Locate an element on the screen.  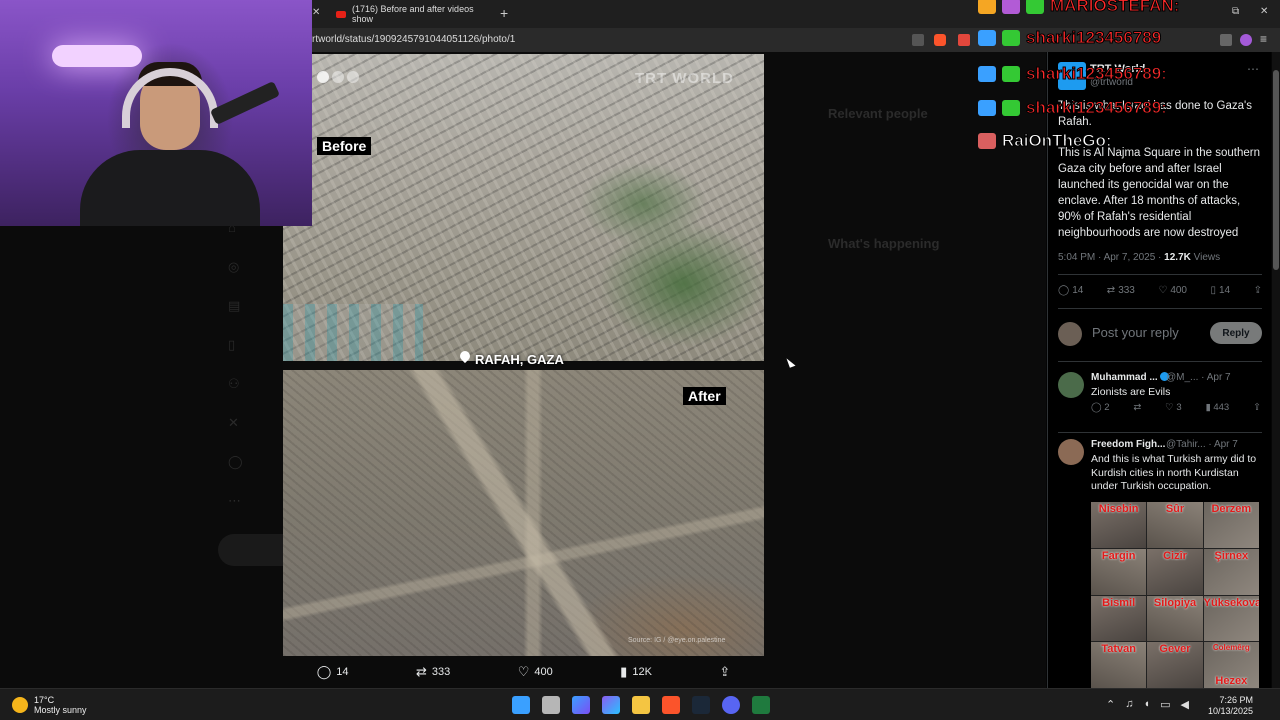
share-action: ⇪ is located at coordinates (724, 672).